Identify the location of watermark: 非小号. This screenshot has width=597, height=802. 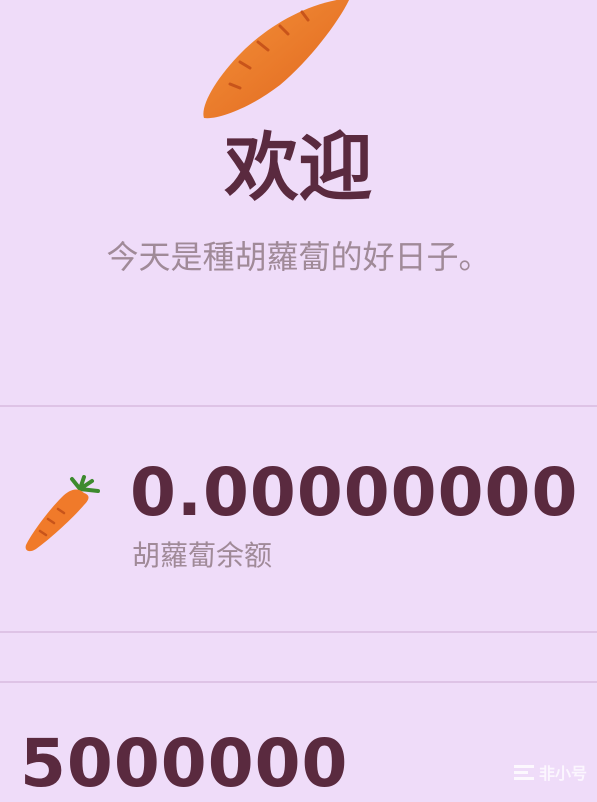
(550, 772).